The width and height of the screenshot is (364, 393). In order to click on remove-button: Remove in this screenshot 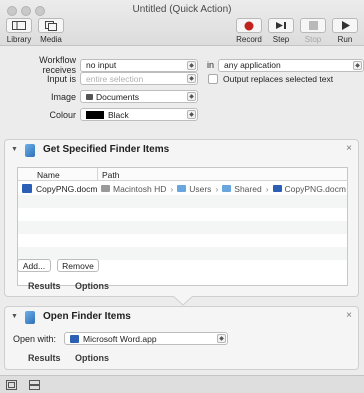, I will do `click(78, 265)`.